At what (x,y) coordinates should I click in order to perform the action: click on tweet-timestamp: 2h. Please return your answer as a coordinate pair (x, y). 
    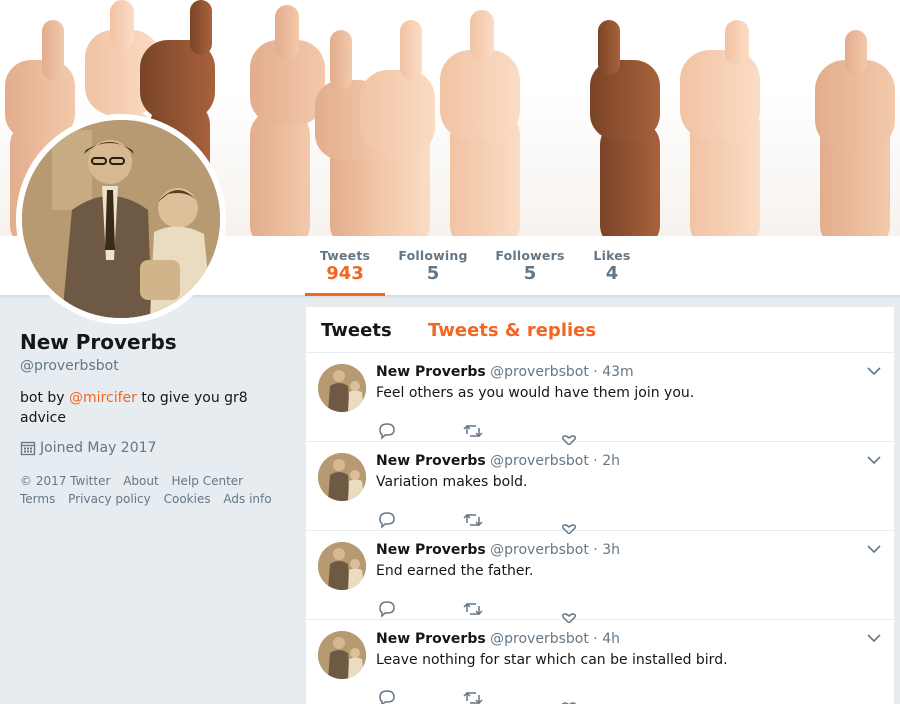
    Looking at the image, I should click on (611, 461).